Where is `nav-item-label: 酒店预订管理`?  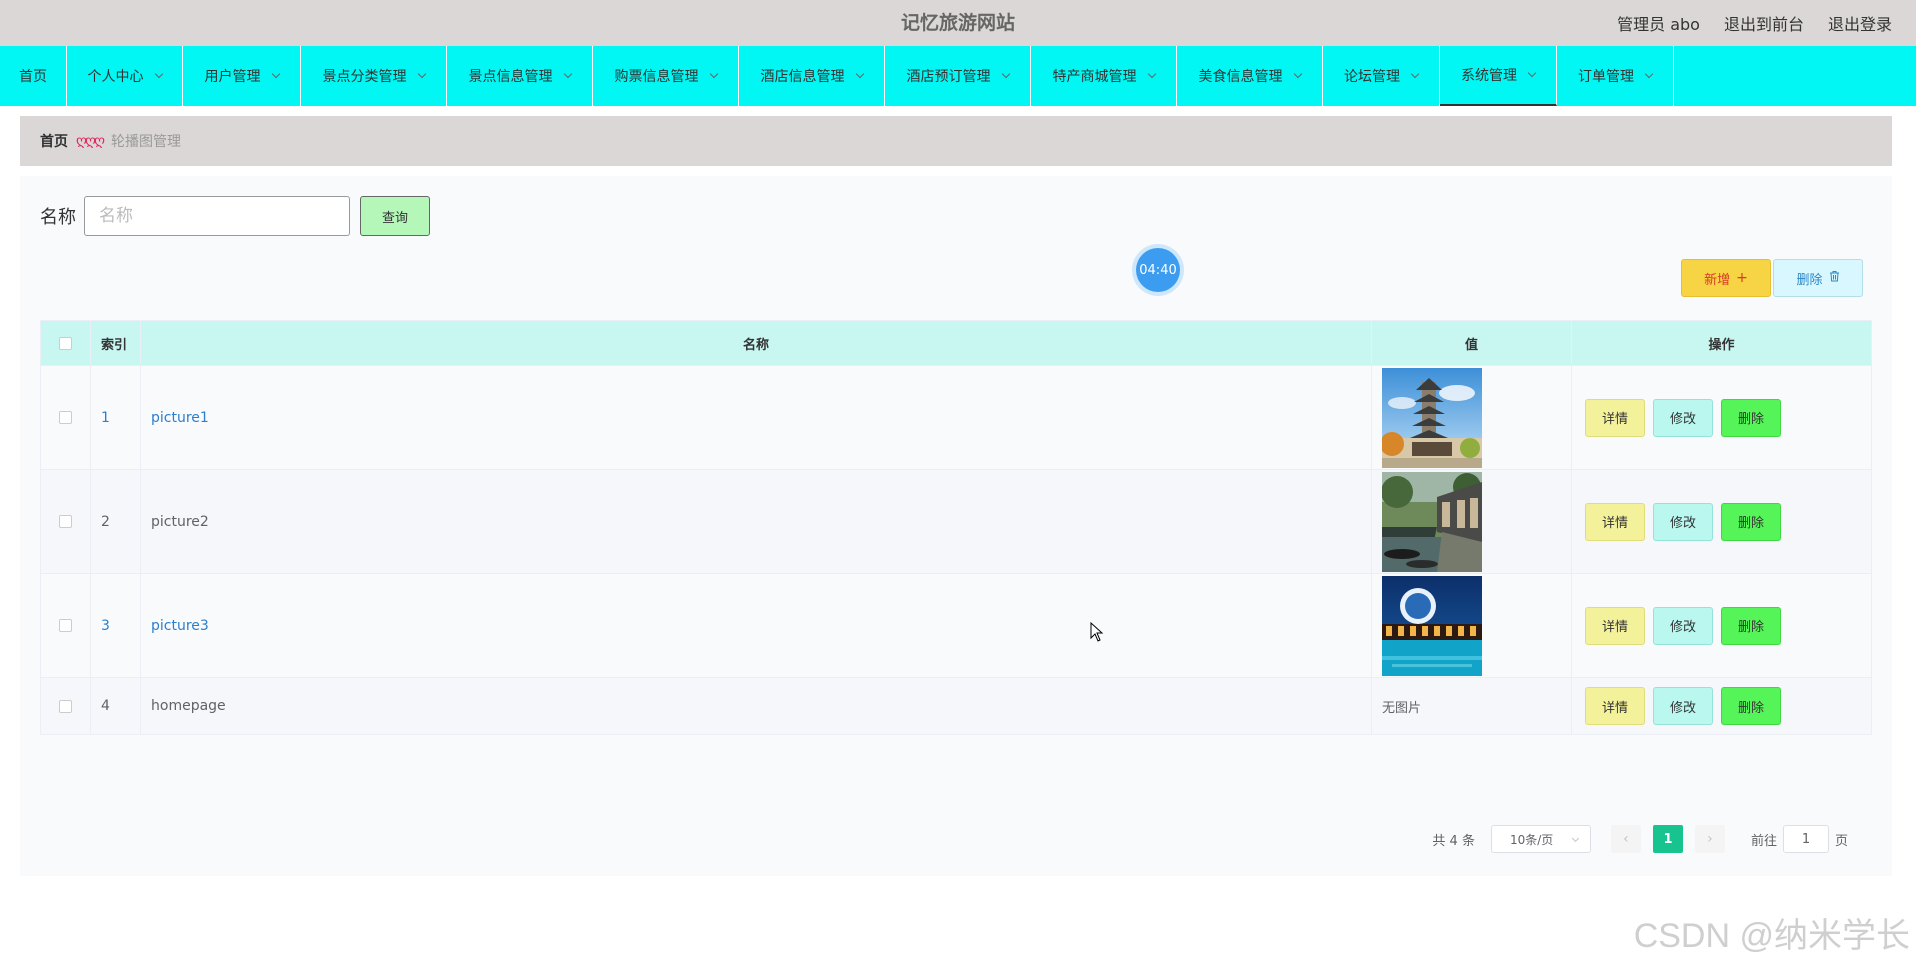
nav-item-label: 酒店预订管理 is located at coordinates (948, 77).